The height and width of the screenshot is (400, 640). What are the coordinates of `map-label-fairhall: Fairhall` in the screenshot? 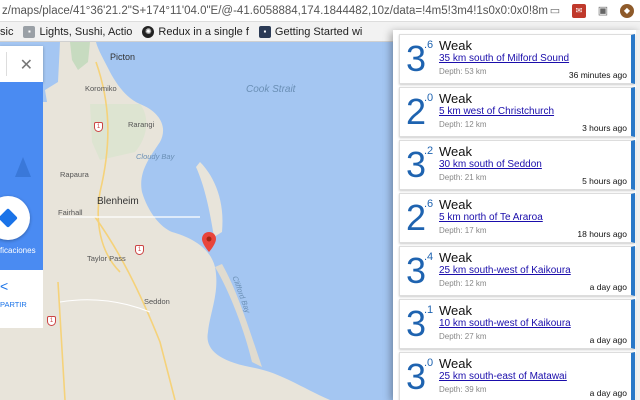 It's located at (70, 212).